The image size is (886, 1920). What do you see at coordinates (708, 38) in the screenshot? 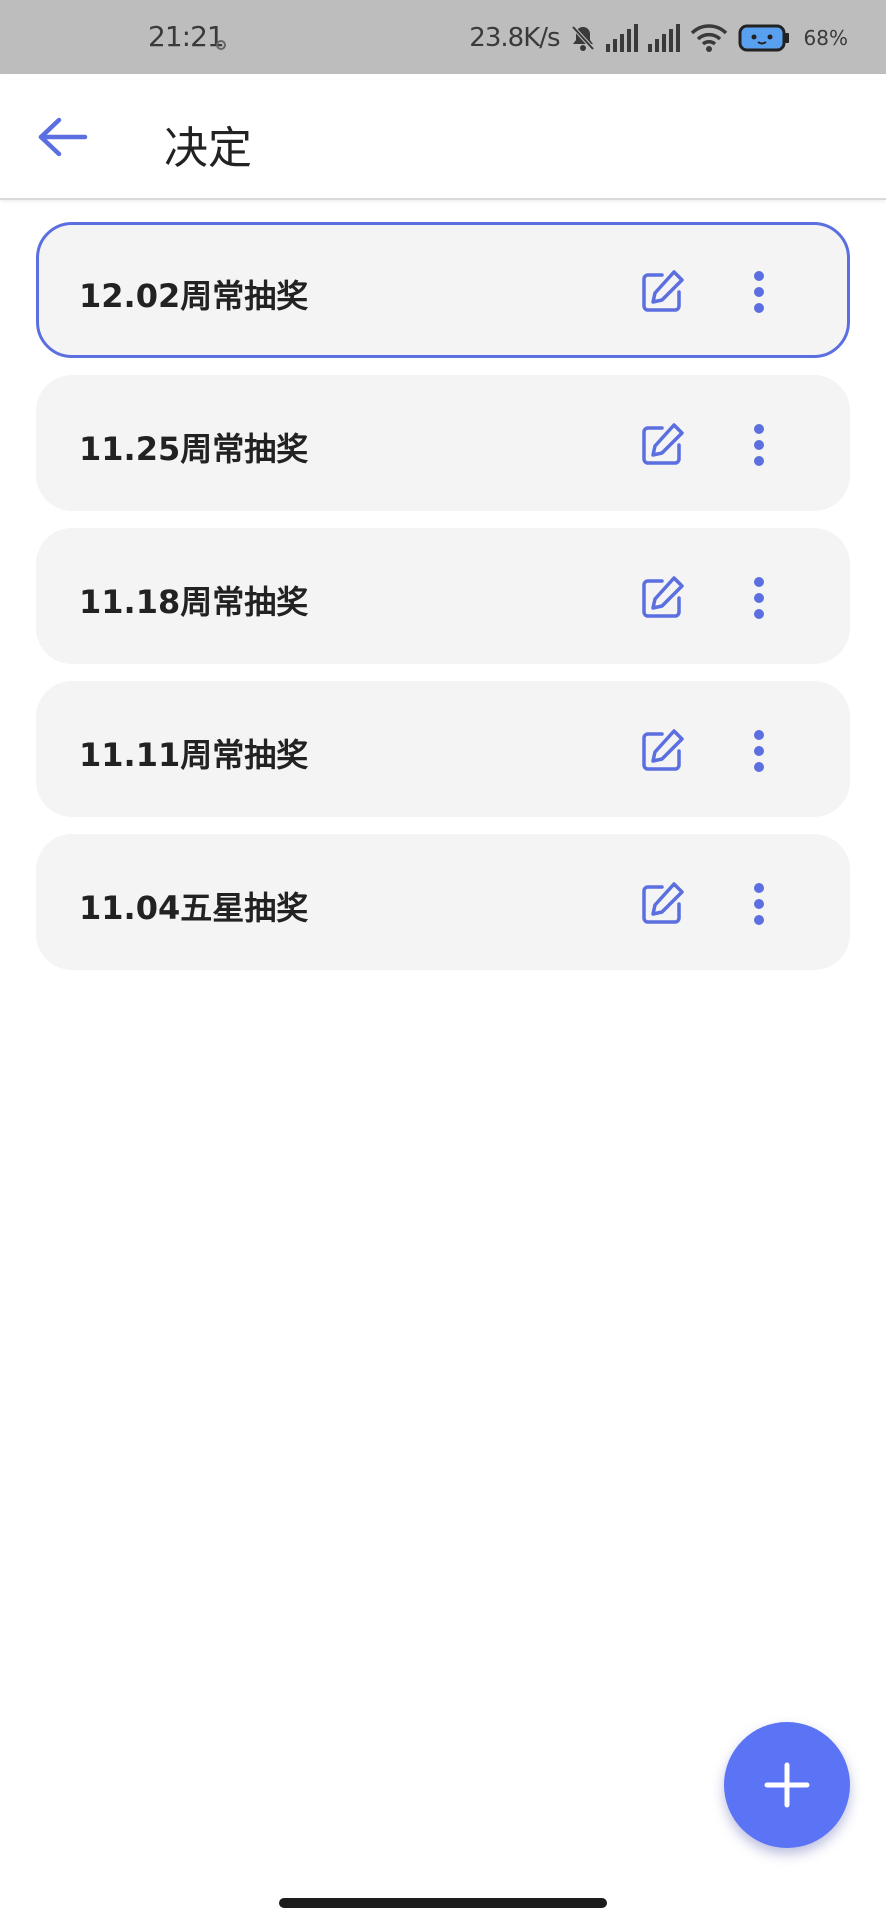
I see `wifi-icon` at bounding box center [708, 38].